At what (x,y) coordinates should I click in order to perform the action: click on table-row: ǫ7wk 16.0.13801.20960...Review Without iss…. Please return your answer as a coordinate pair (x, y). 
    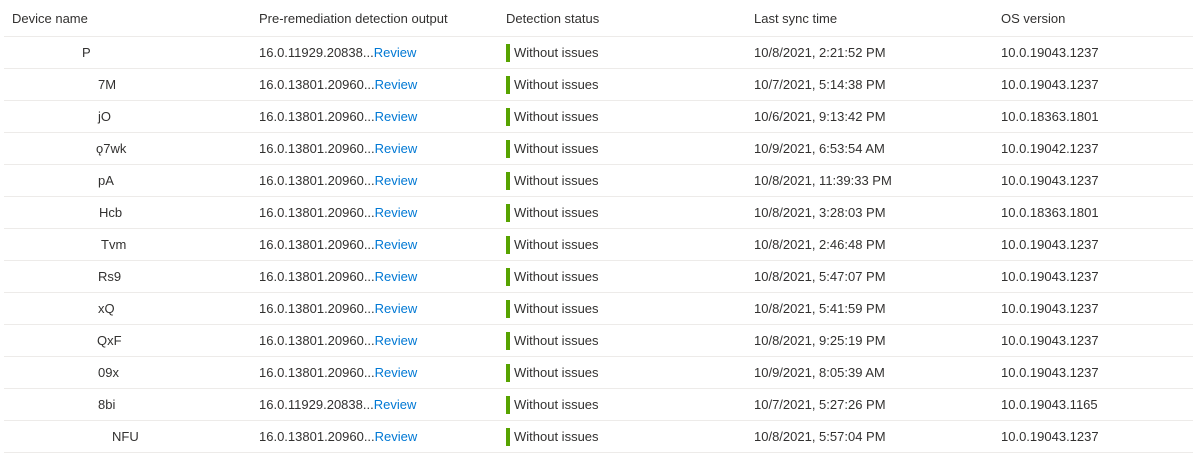
    Looking at the image, I should click on (598, 149).